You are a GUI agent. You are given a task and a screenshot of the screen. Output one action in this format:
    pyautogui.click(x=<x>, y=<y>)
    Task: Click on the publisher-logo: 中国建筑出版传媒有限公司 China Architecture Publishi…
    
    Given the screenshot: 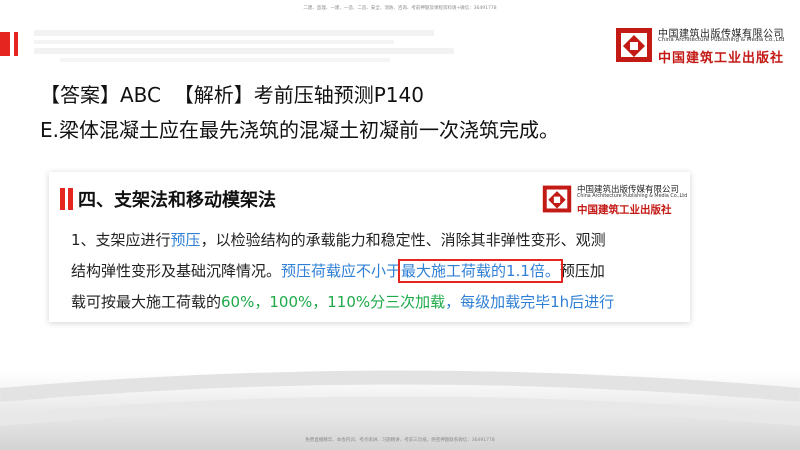 What is the action you would take?
    pyautogui.click(x=699, y=45)
    